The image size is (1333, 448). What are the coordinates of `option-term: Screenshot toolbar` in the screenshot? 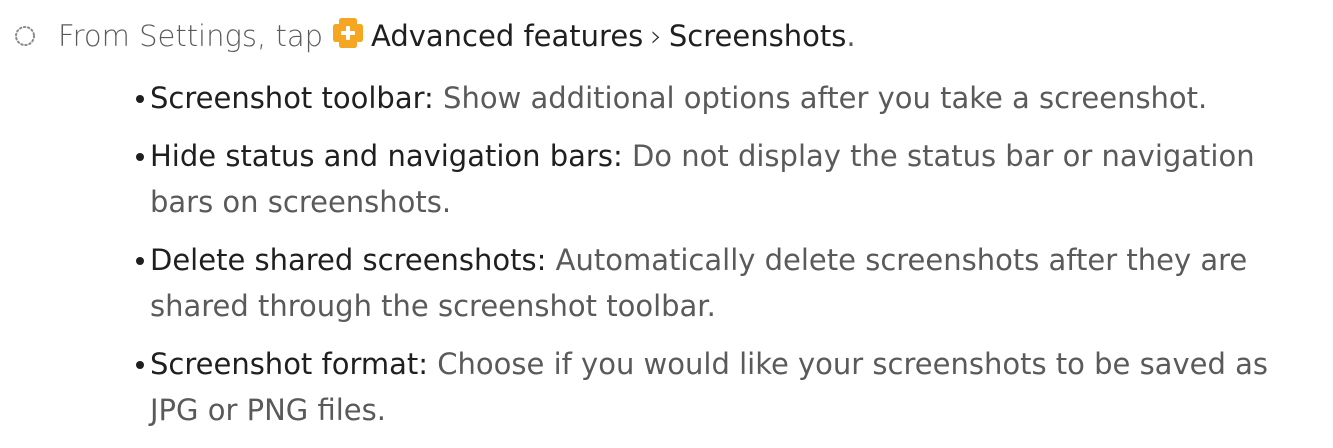 It's located at (287, 98).